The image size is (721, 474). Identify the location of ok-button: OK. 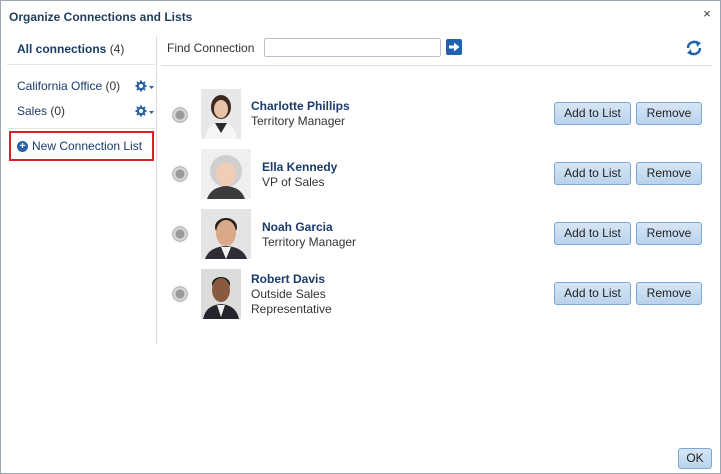
(695, 458).